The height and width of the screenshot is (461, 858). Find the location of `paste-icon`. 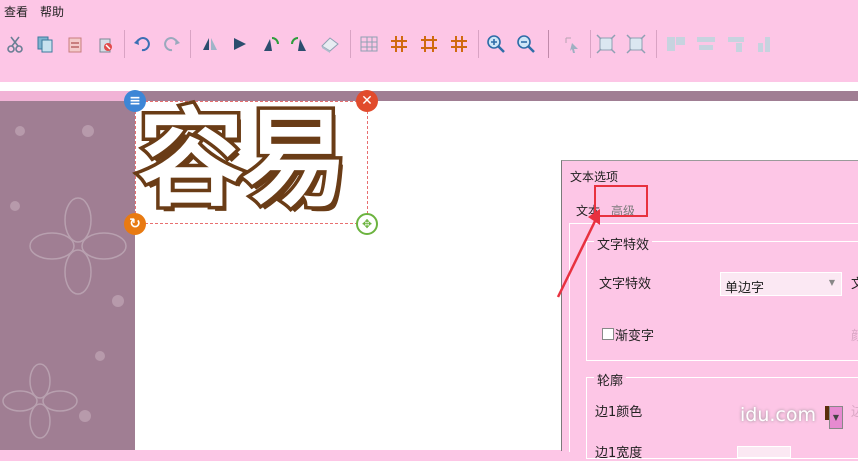

paste-icon is located at coordinates (75, 44).